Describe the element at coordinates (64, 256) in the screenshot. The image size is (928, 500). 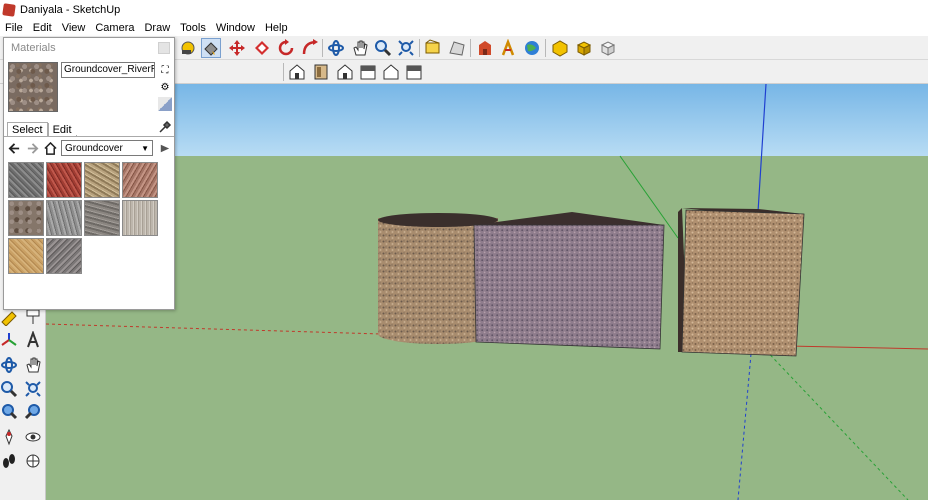
I see `swatch-gravel-dark` at that location.